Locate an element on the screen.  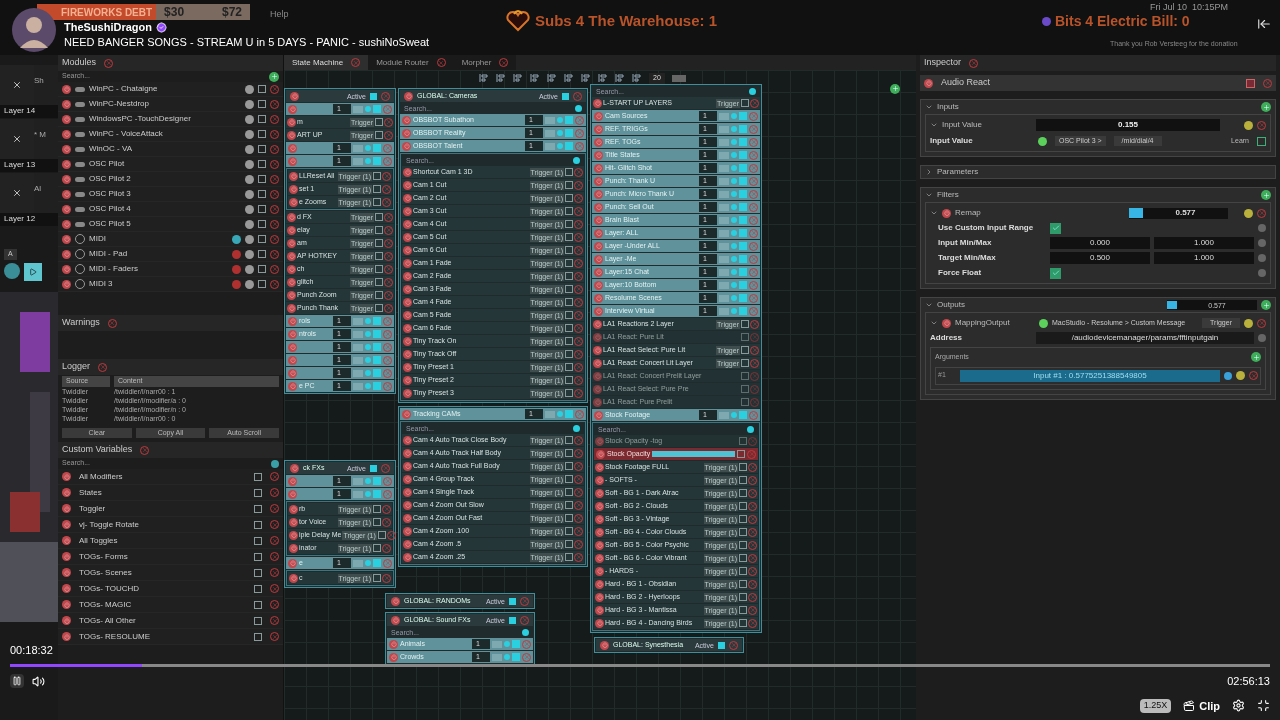
tab: Morpher is located at coordinates (485, 62).